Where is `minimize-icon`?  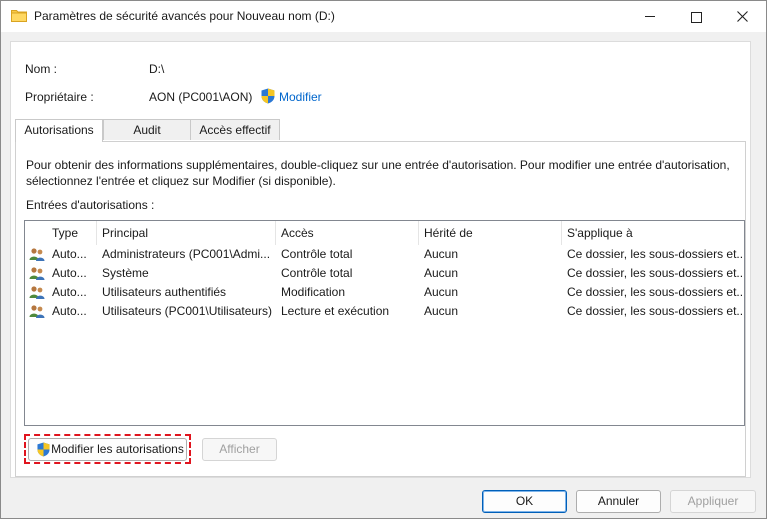 minimize-icon is located at coordinates (650, 16).